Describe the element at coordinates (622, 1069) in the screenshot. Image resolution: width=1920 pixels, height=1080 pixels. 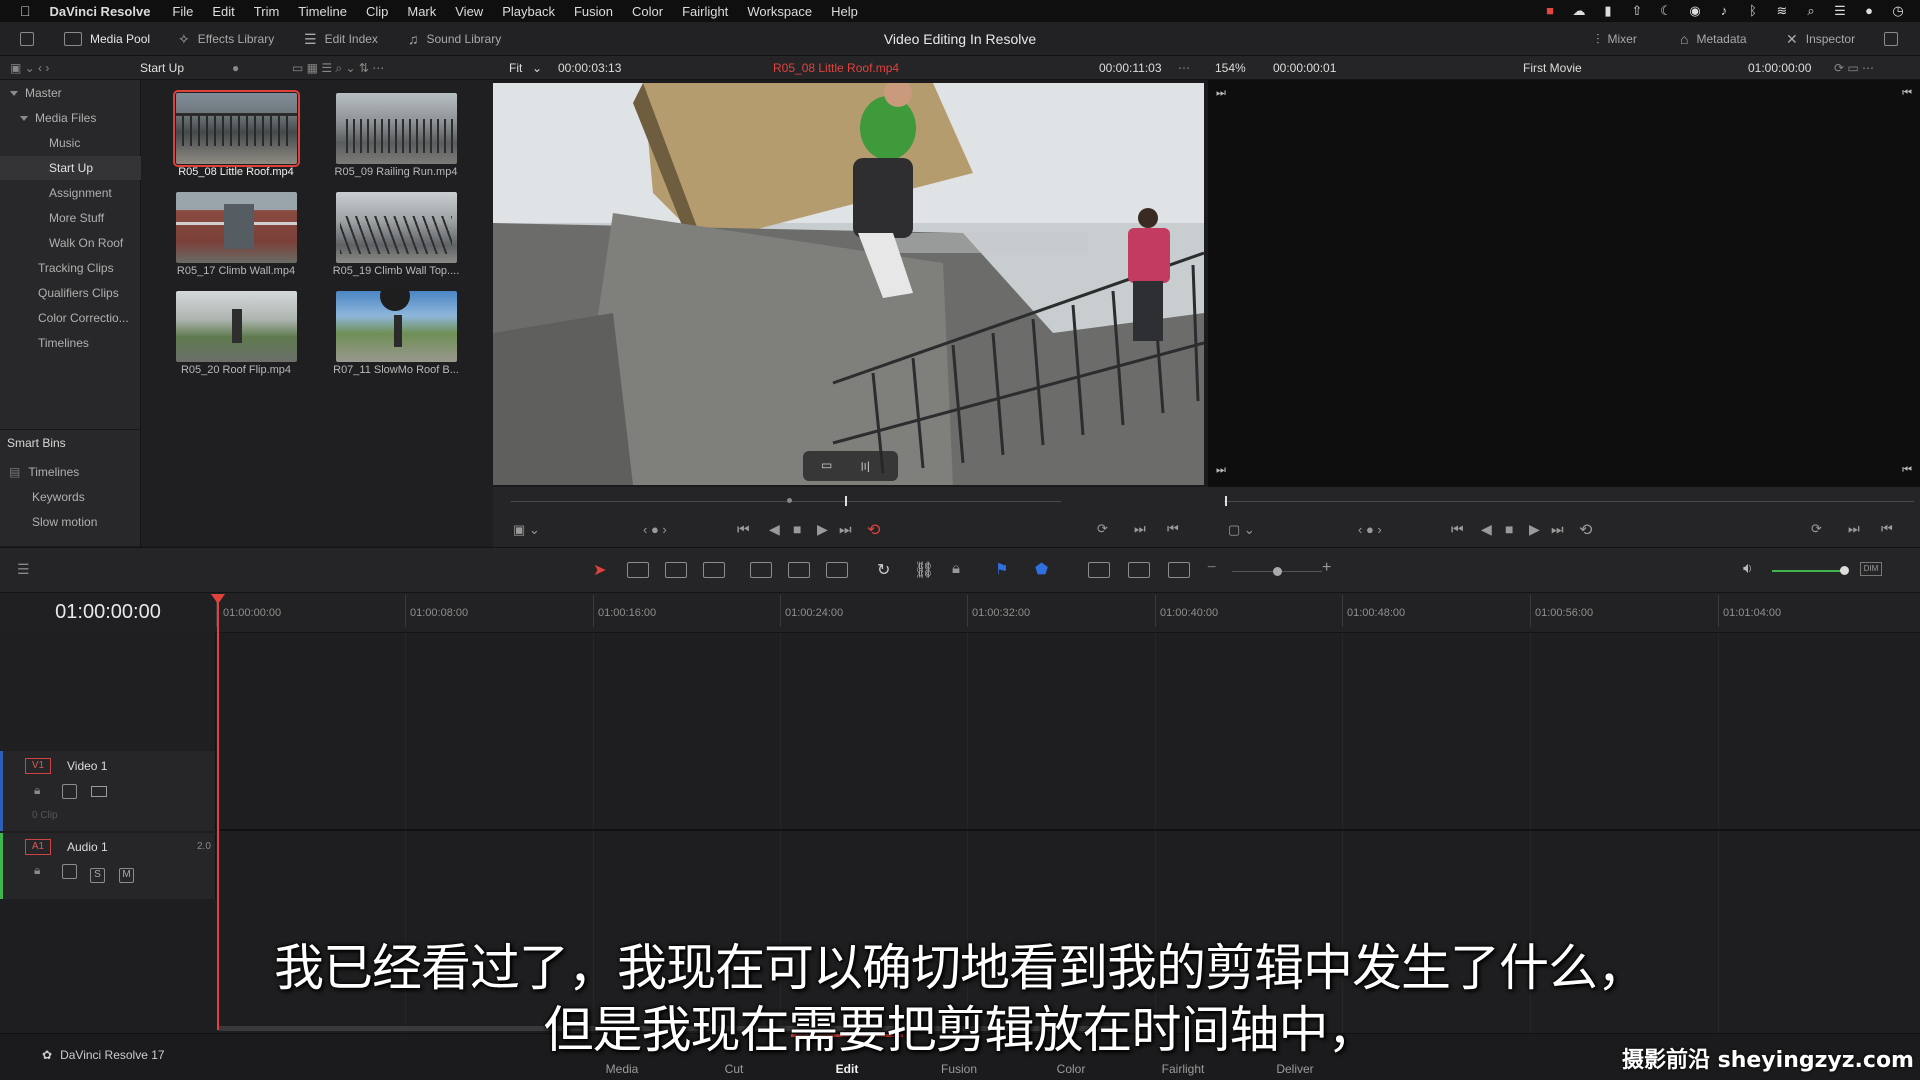
I see `page-media: Media` at that location.